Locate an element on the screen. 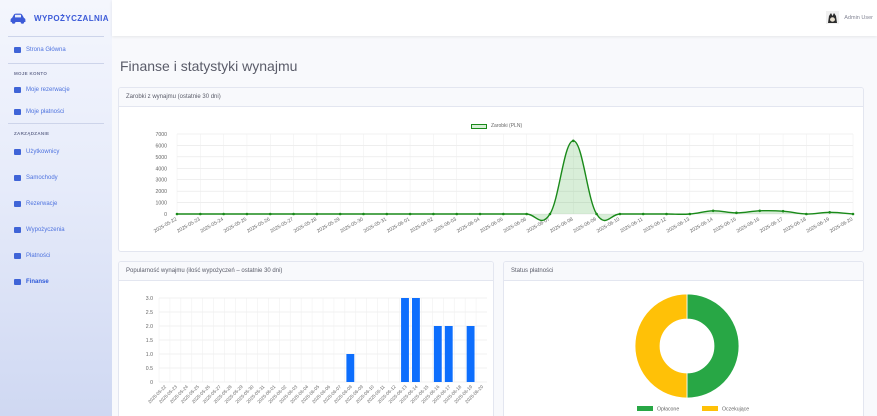  y-tick-label: 7000 is located at coordinates (161, 135).